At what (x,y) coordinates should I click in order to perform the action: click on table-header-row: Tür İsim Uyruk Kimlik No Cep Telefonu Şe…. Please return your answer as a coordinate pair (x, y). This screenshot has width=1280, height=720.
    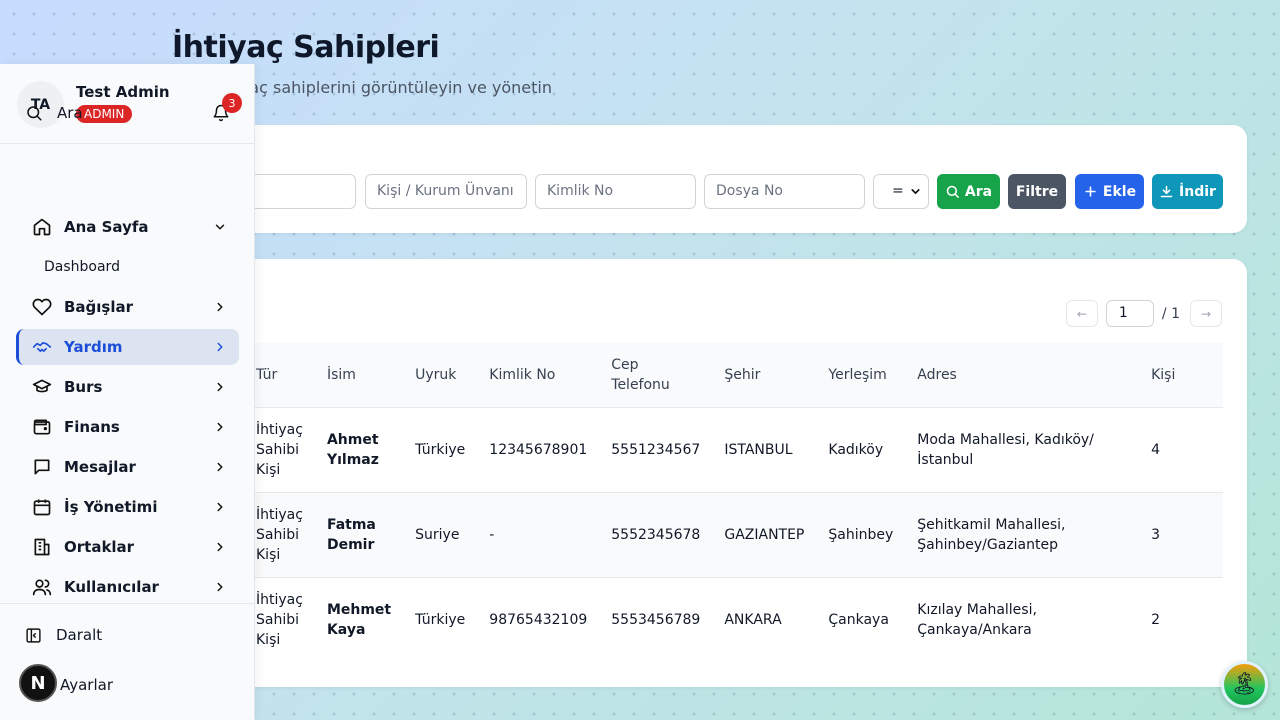
    Looking at the image, I should click on (686, 375).